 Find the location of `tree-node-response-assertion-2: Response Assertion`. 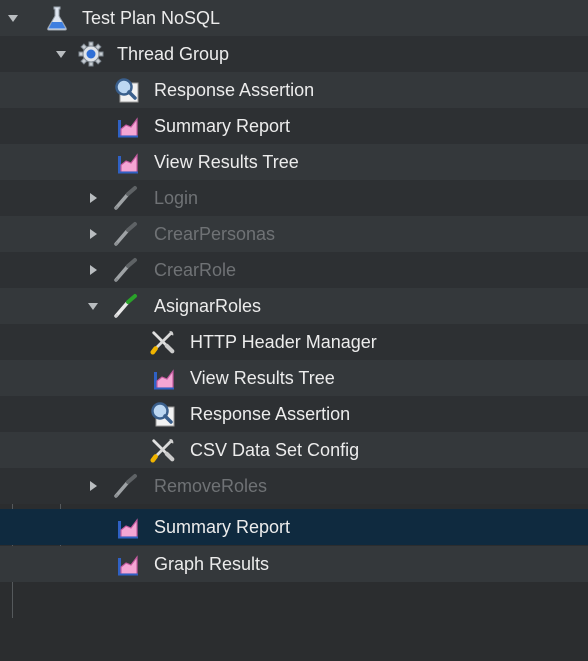

tree-node-response-assertion-2: Response Assertion is located at coordinates (294, 414).